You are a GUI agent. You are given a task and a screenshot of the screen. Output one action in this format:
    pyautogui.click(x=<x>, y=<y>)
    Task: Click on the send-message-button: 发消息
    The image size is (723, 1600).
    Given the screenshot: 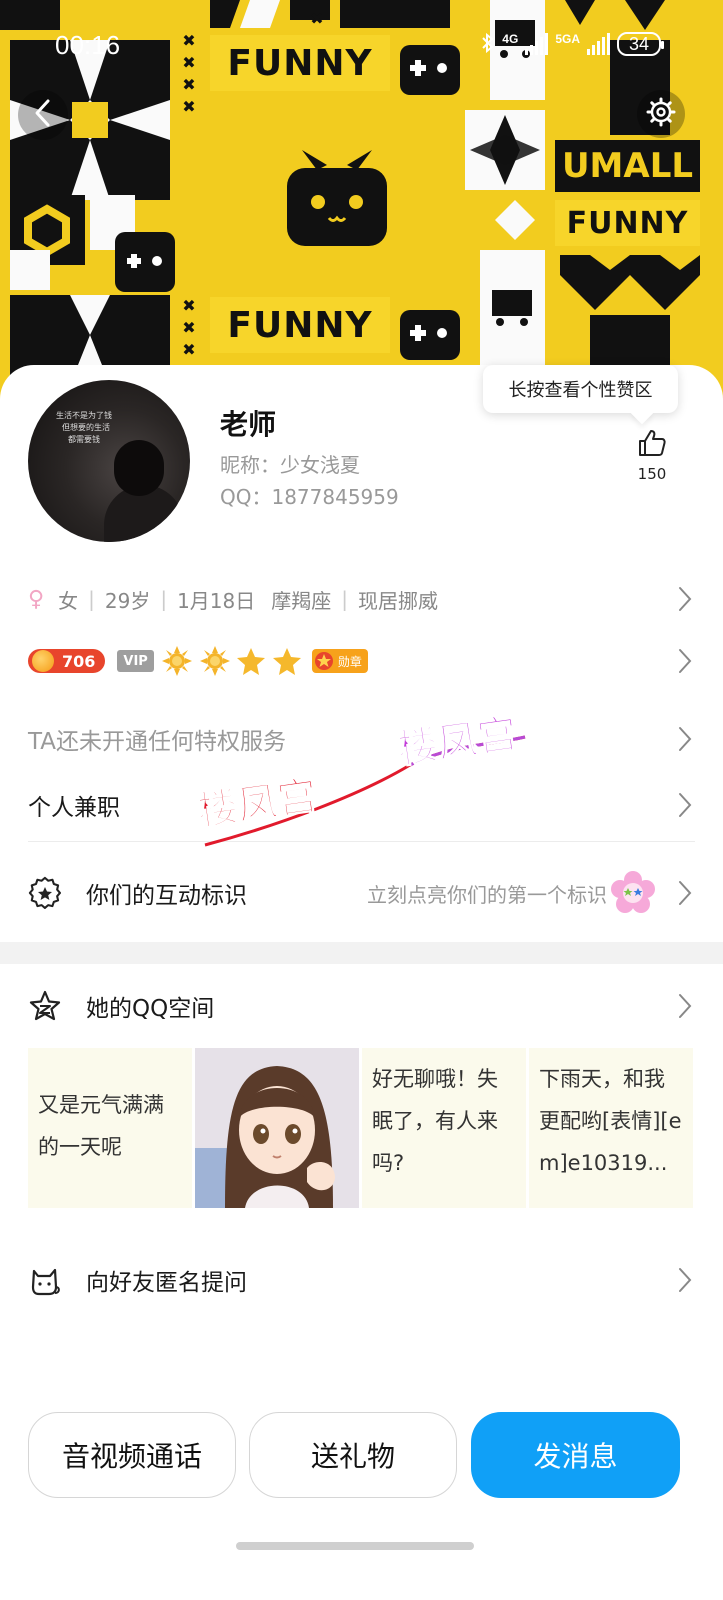 What is the action you would take?
    pyautogui.click(x=575, y=1455)
    